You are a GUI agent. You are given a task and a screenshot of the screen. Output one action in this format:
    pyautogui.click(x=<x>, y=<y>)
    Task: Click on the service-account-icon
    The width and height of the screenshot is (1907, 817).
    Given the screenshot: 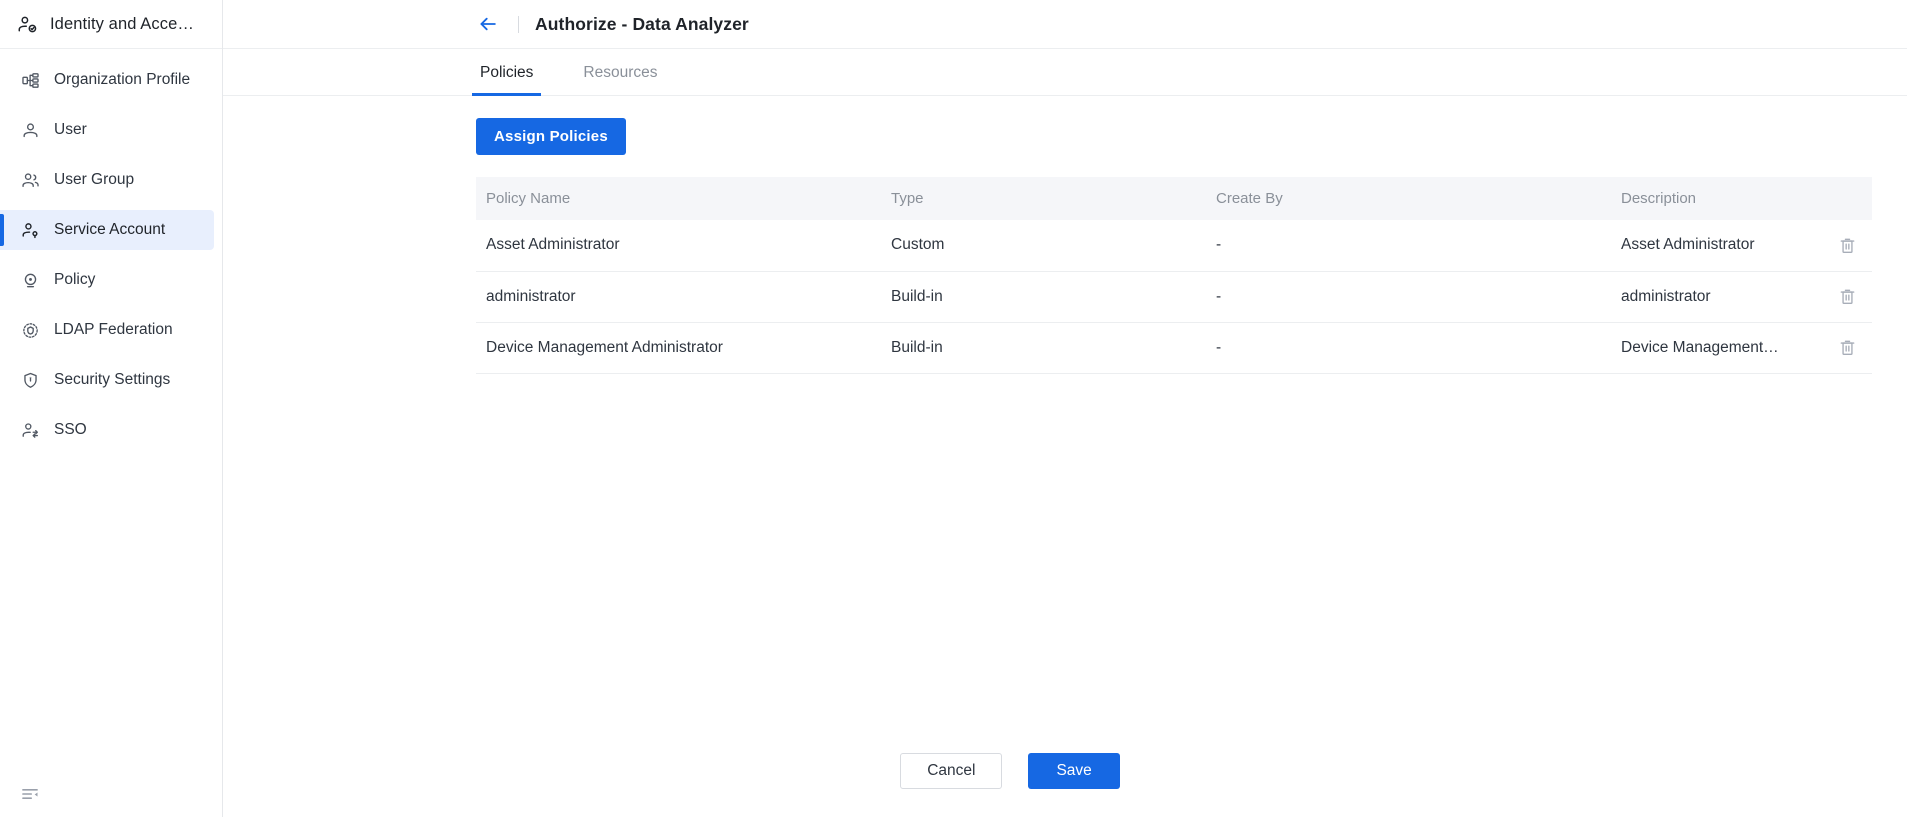 What is the action you would take?
    pyautogui.click(x=30, y=230)
    